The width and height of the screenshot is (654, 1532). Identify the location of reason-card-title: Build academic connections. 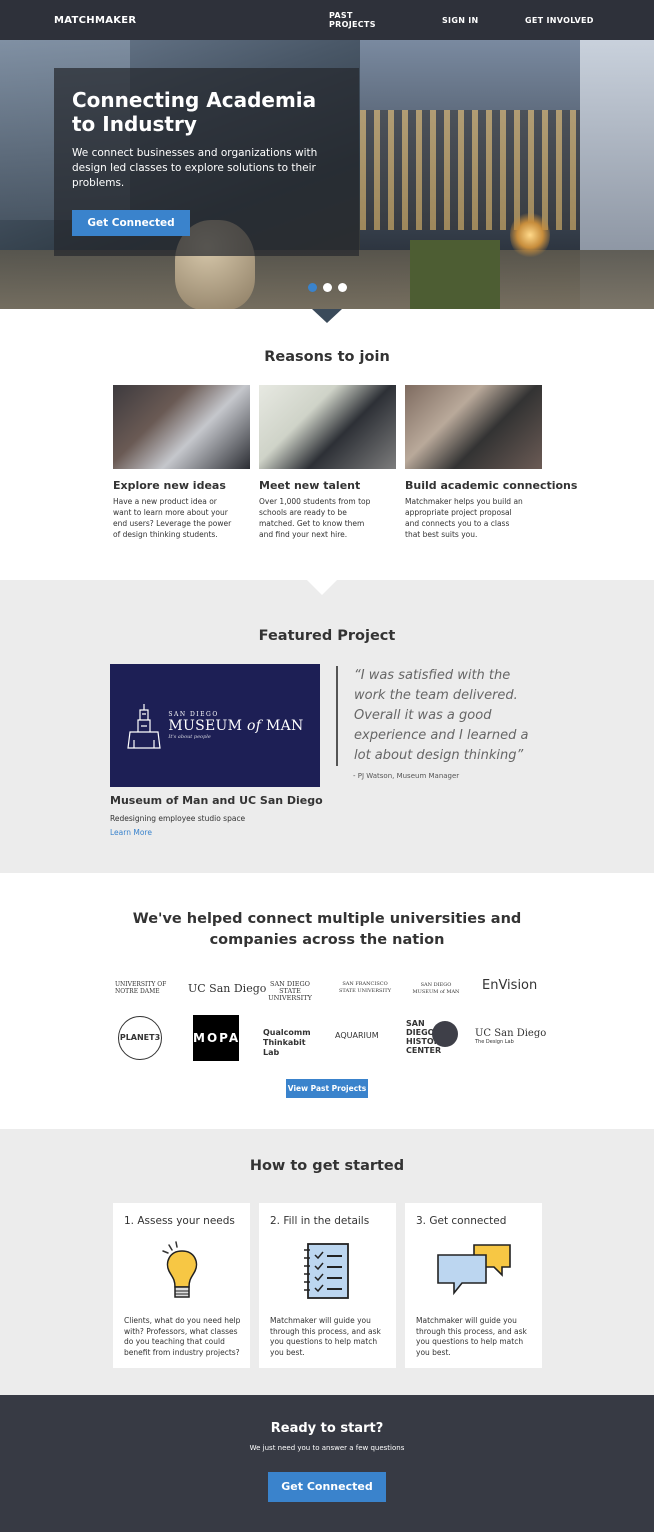
(491, 485).